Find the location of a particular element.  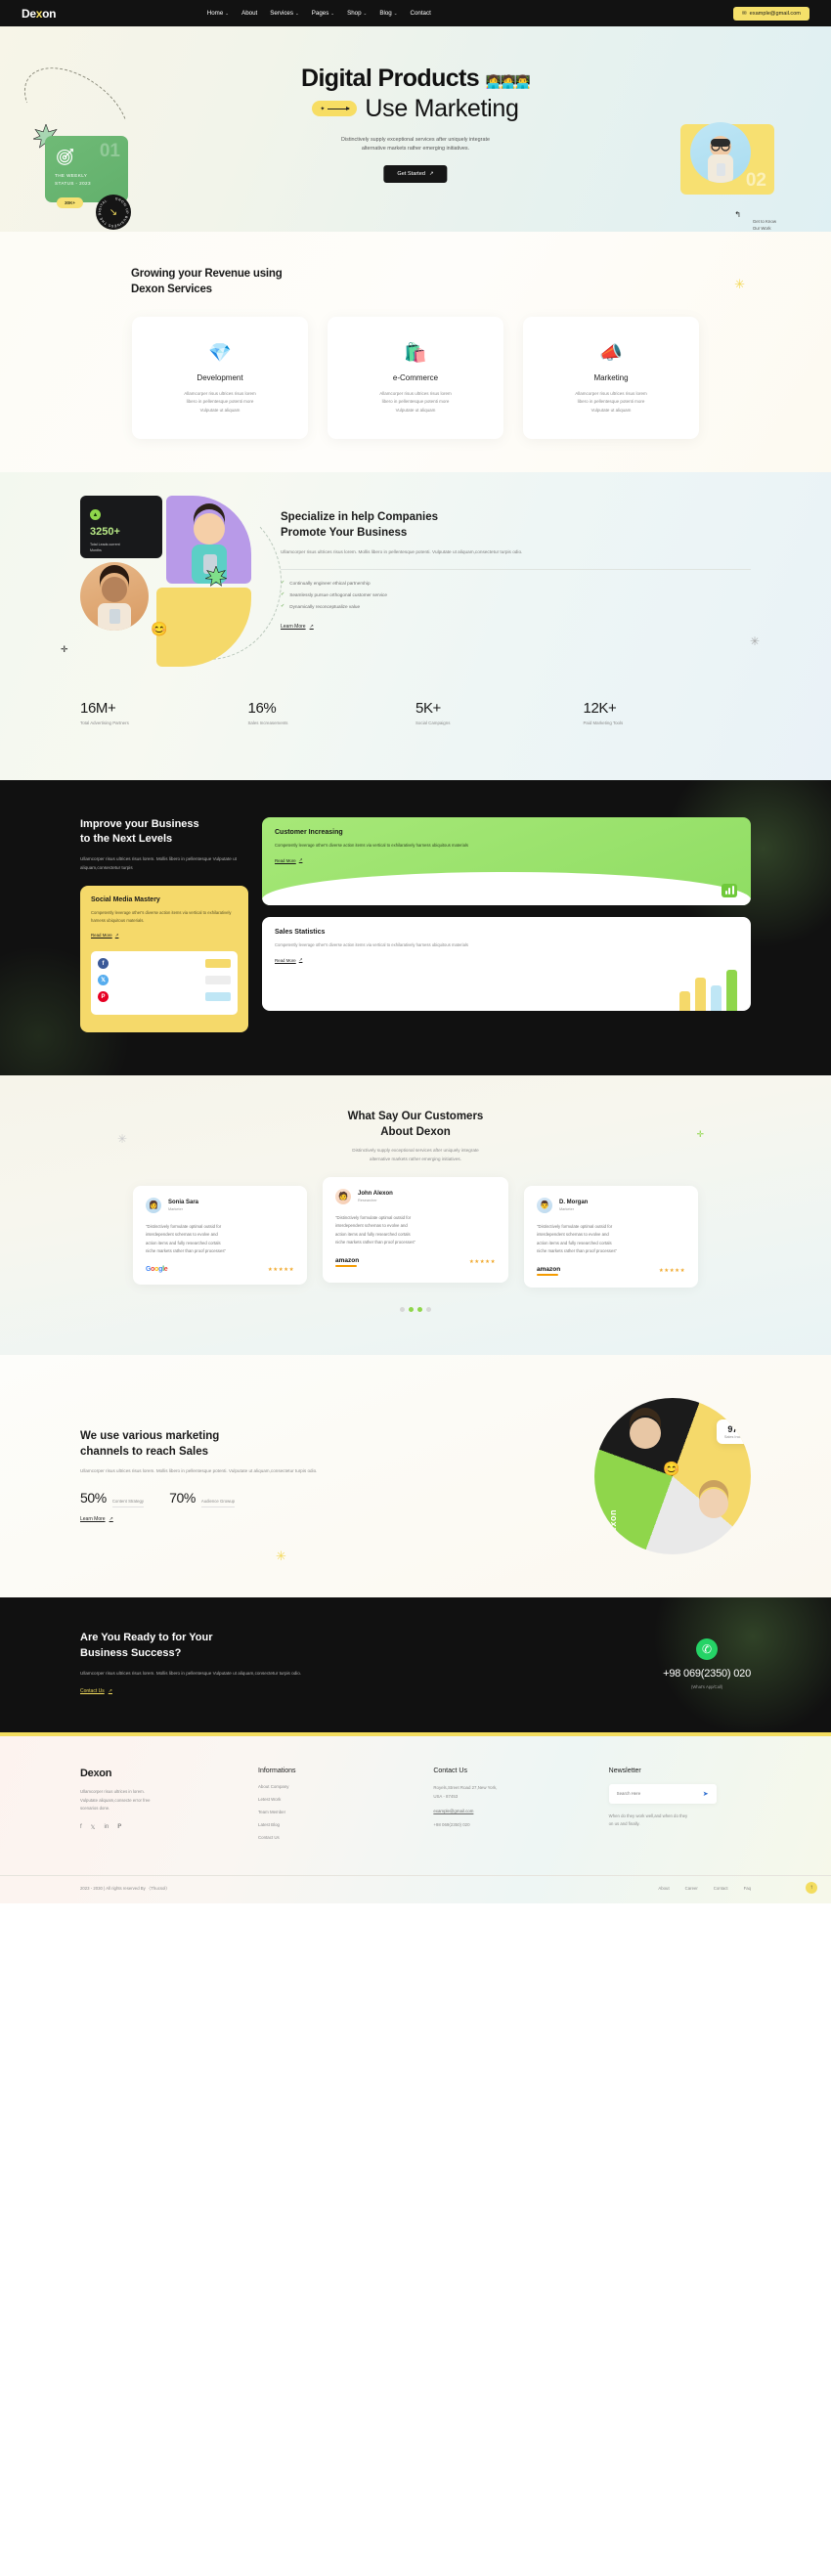

avatar: 🧑 is located at coordinates (343, 1196).